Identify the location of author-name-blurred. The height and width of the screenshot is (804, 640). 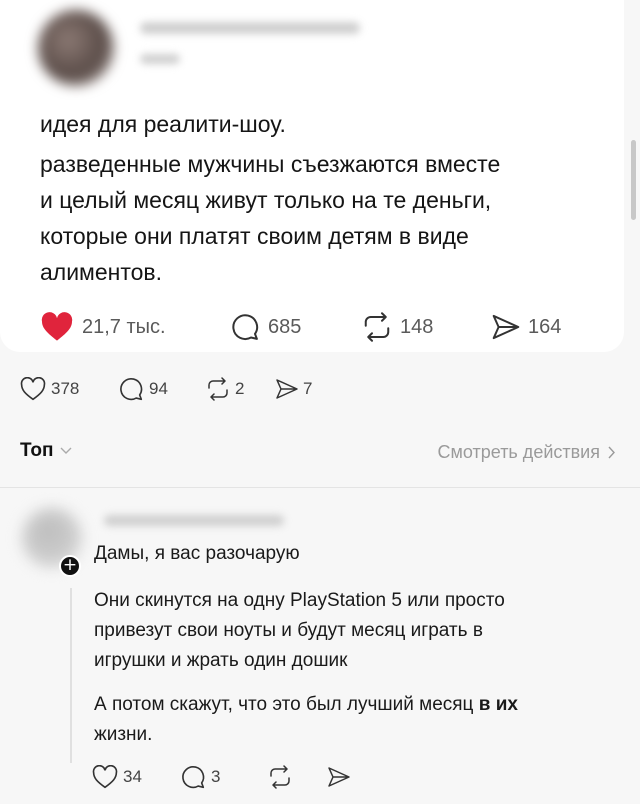
(250, 28).